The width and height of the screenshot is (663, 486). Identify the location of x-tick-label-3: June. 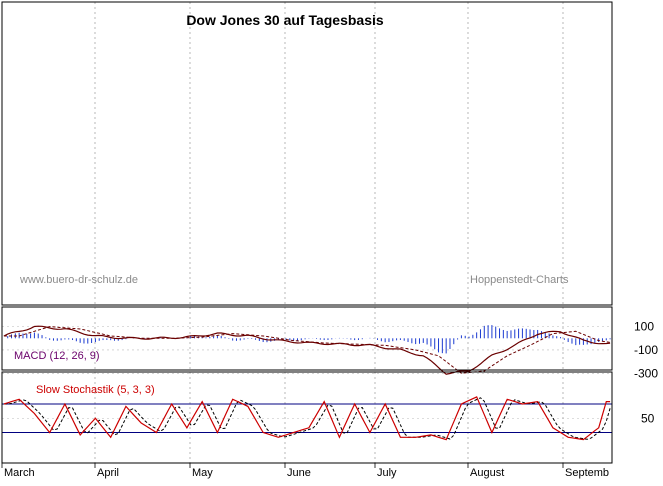
(299, 473).